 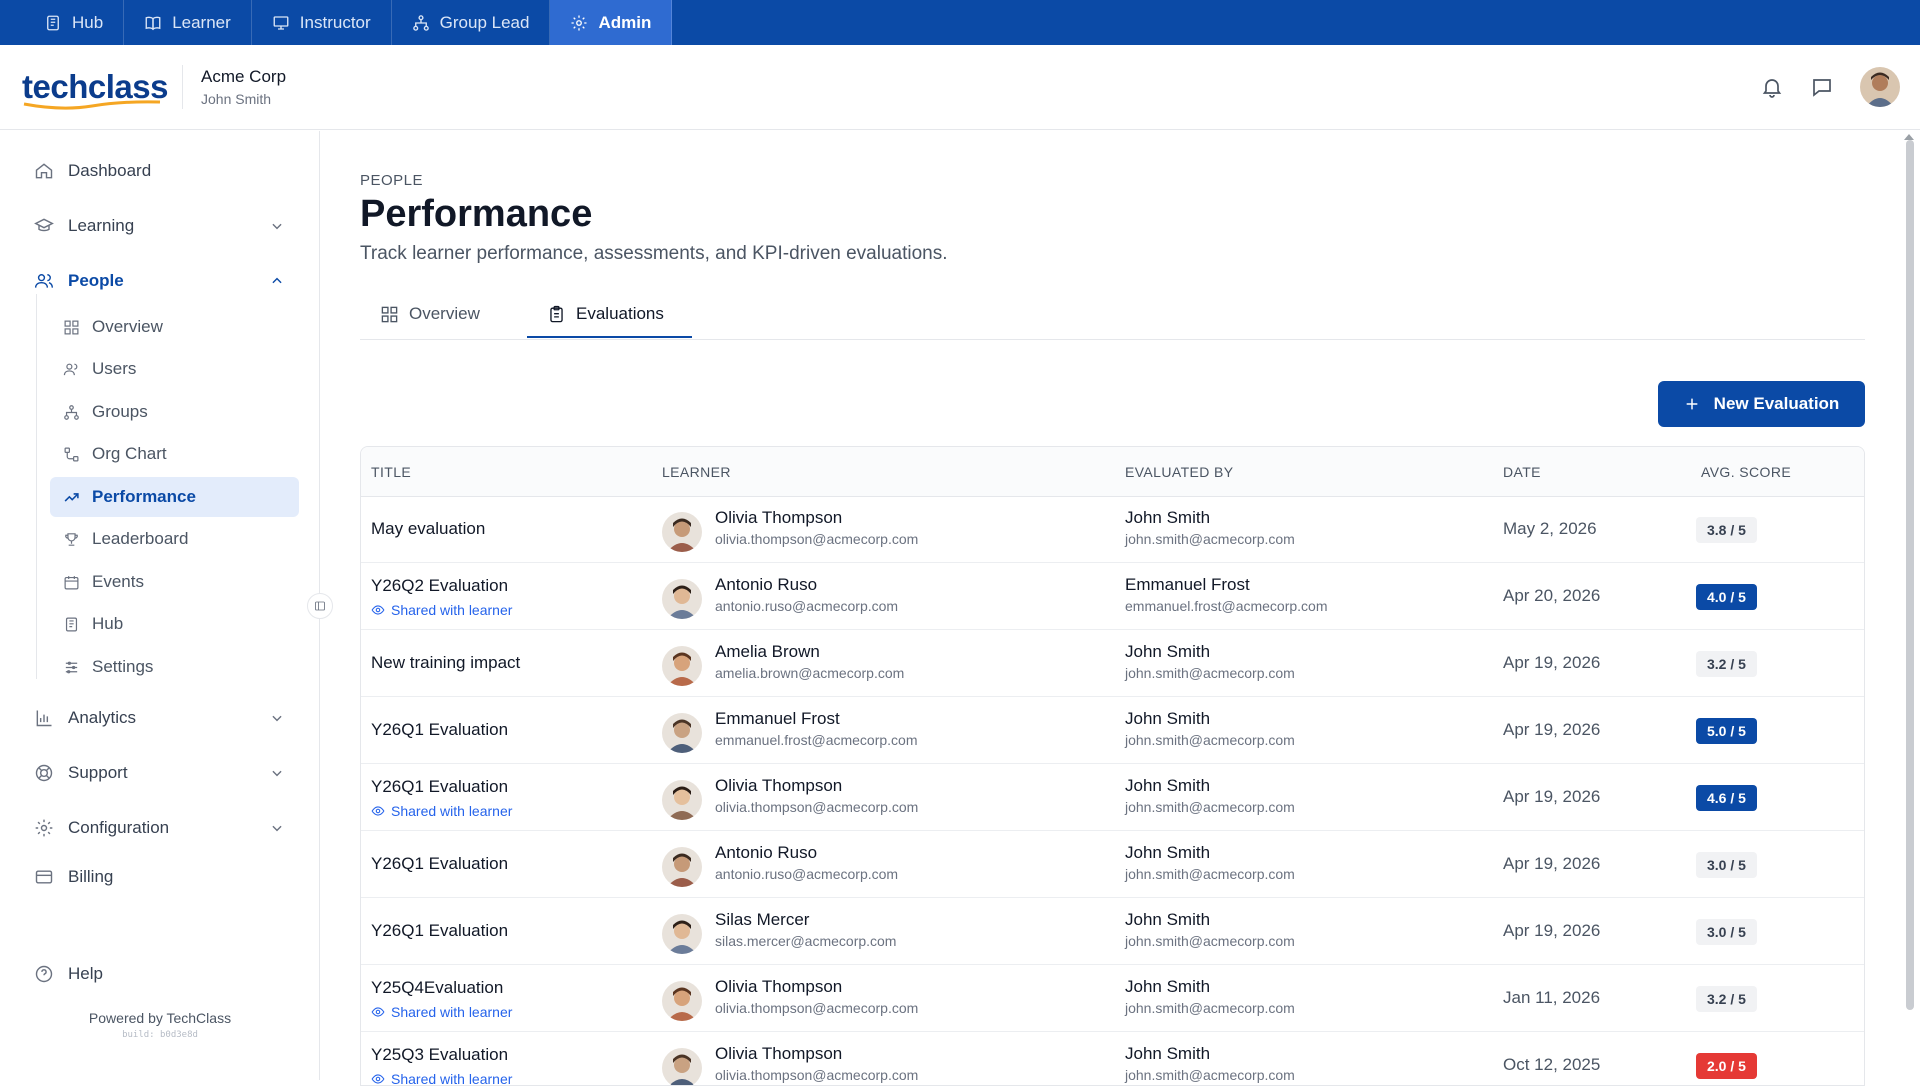 I want to click on book-stack-icon, so click(x=71, y=624).